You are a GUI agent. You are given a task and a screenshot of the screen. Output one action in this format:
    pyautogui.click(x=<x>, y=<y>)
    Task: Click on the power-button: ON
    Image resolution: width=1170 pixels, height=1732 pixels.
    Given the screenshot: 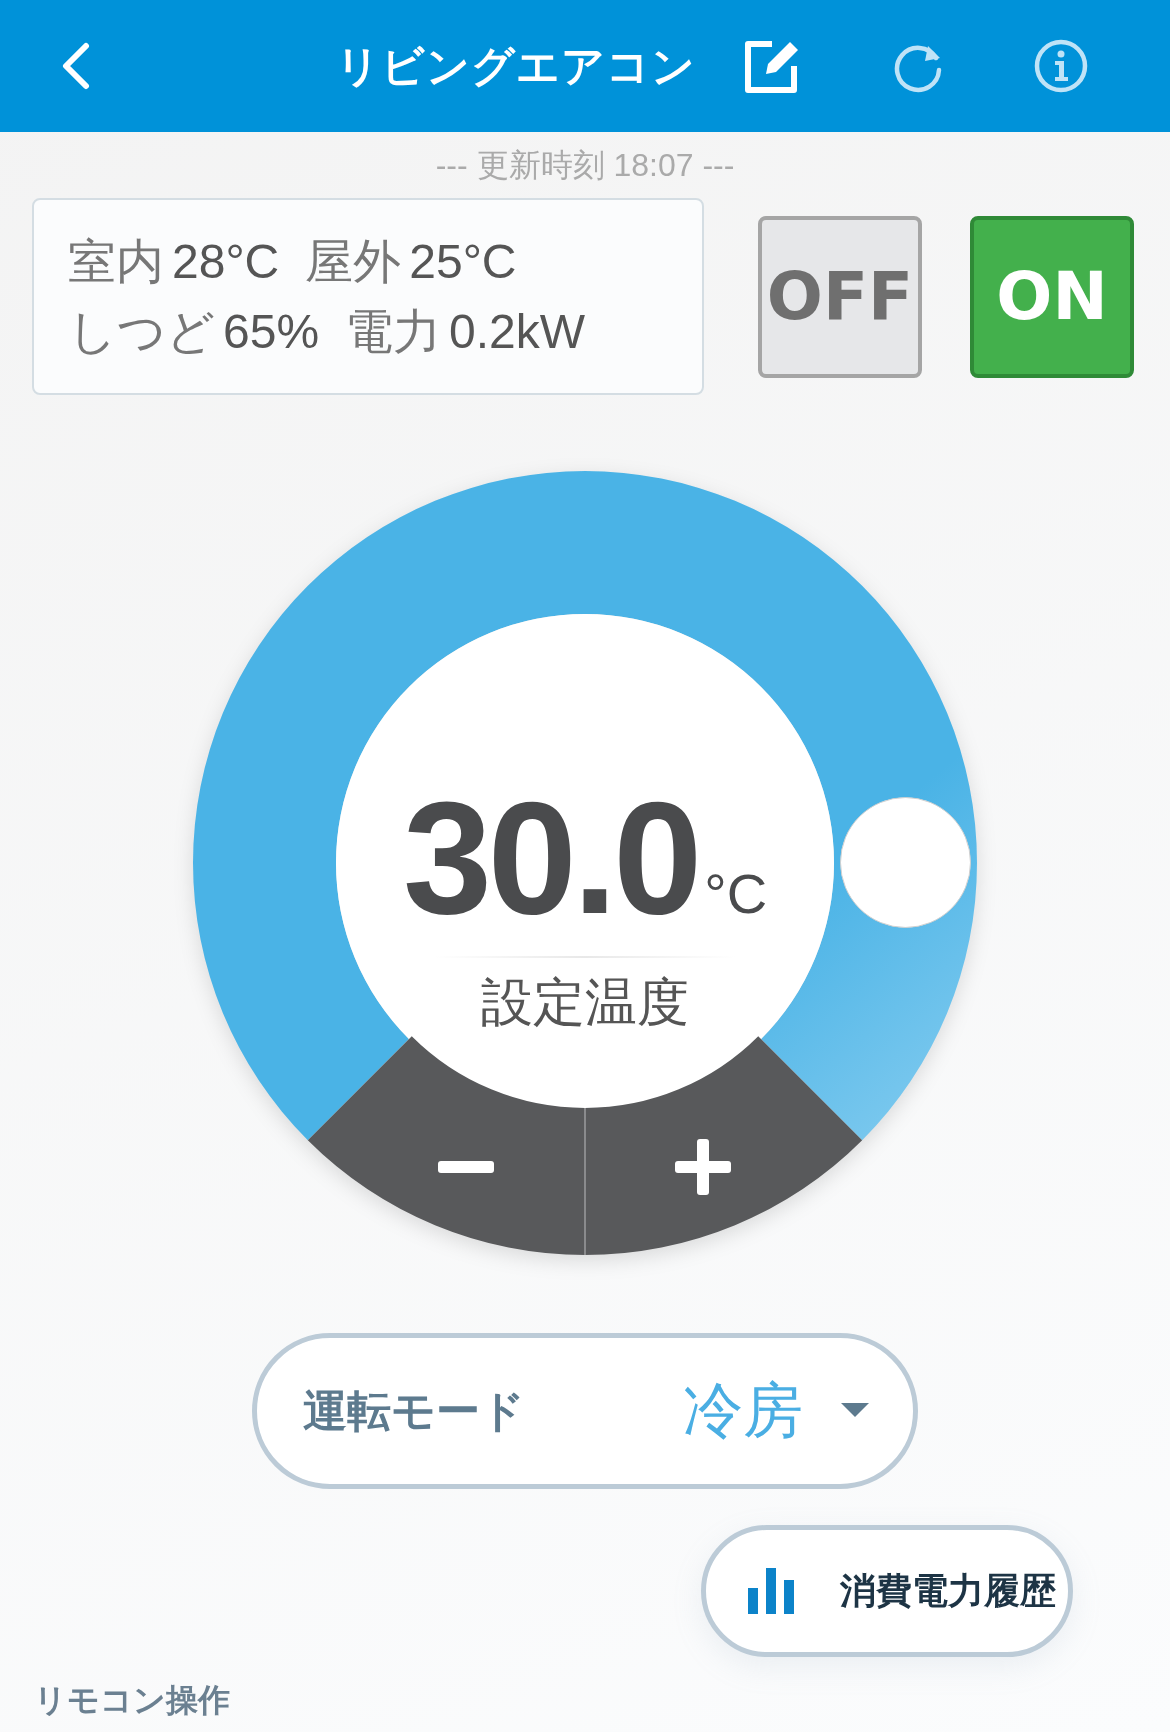 What is the action you would take?
    pyautogui.click(x=1052, y=296)
    